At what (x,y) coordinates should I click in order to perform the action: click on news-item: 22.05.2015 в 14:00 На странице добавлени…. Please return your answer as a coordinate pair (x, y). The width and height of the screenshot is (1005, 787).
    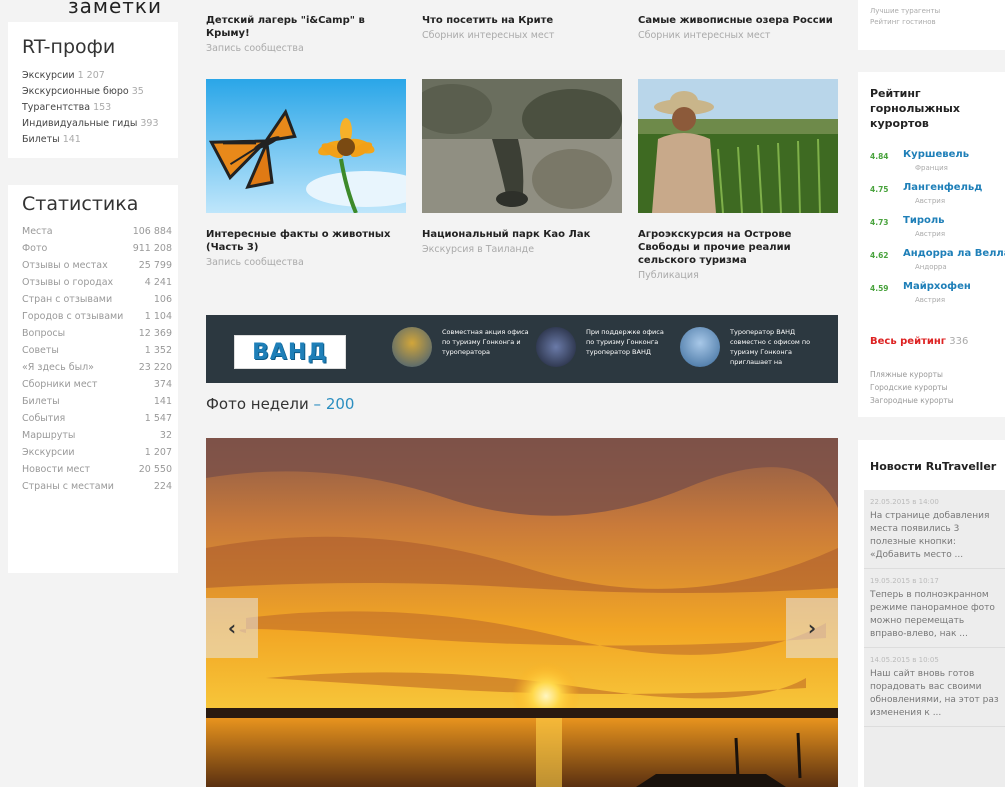
    Looking at the image, I should click on (934, 529).